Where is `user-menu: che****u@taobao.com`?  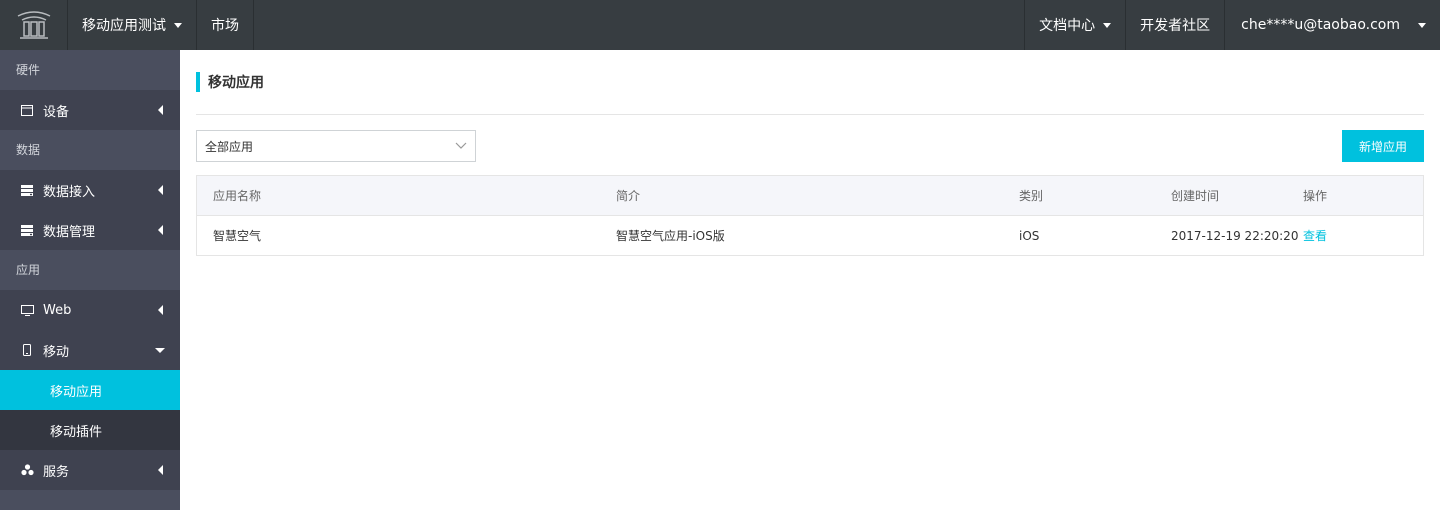
user-menu: che****u@taobao.com is located at coordinates (1332, 25).